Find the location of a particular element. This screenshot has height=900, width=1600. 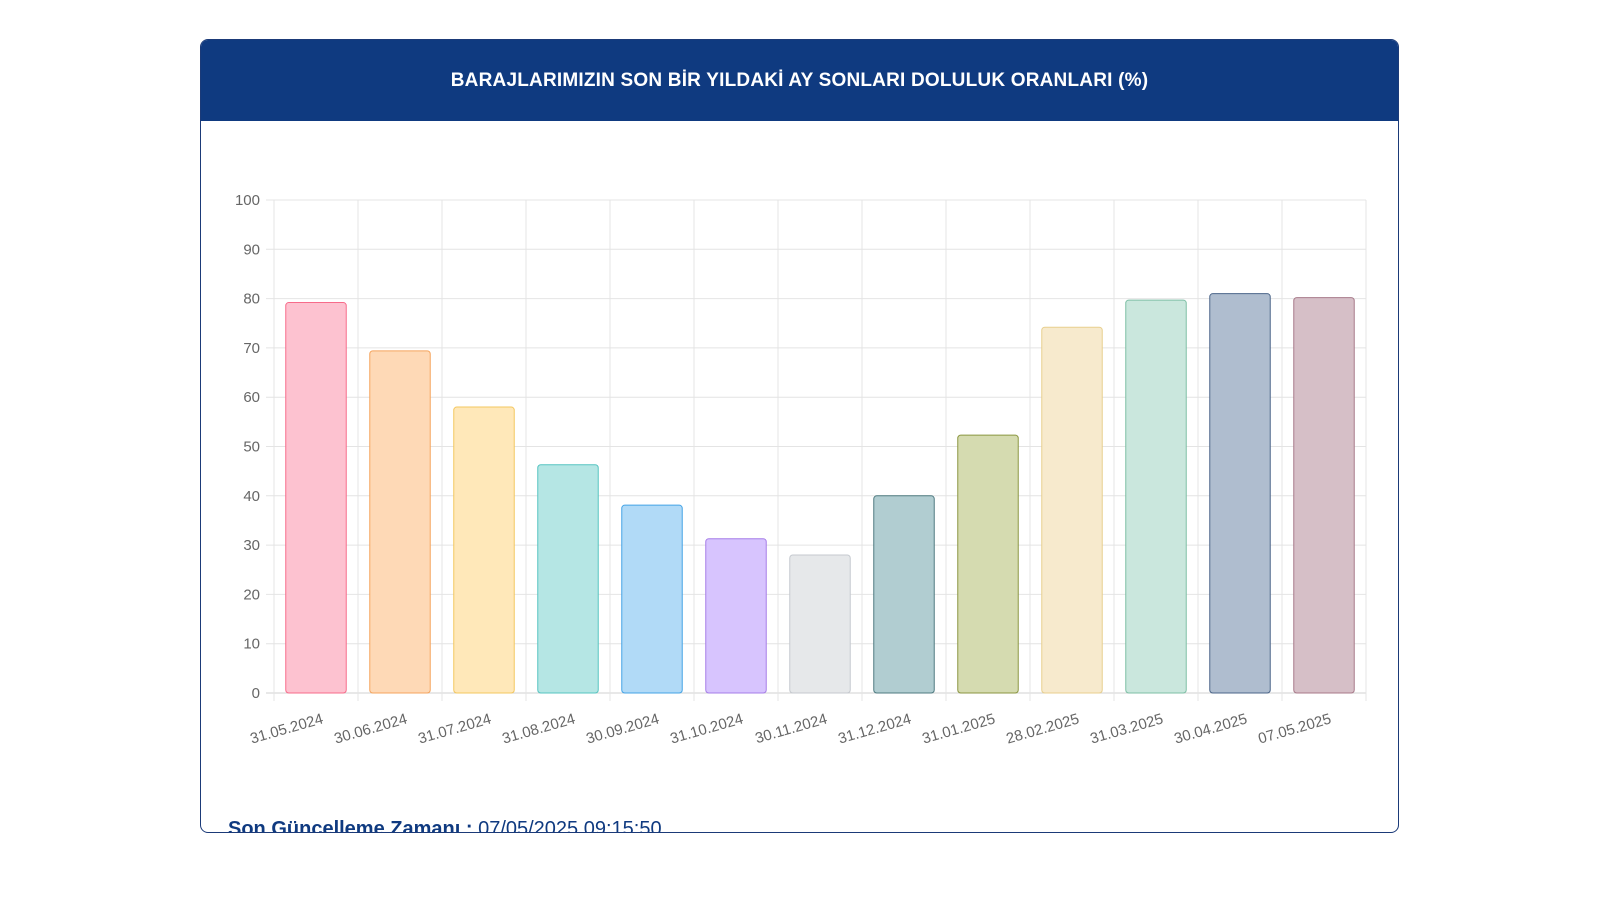

y-tick-label: 90 is located at coordinates (251, 249).